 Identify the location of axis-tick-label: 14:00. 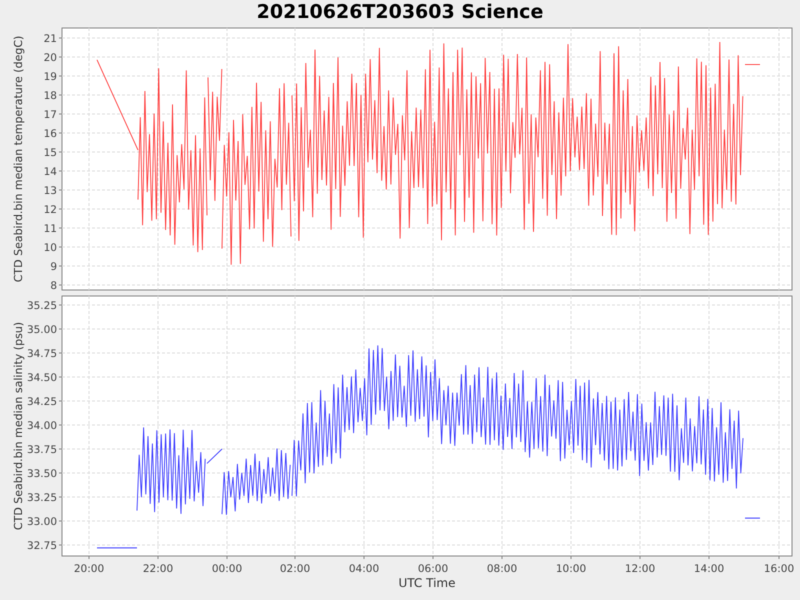
(709, 569).